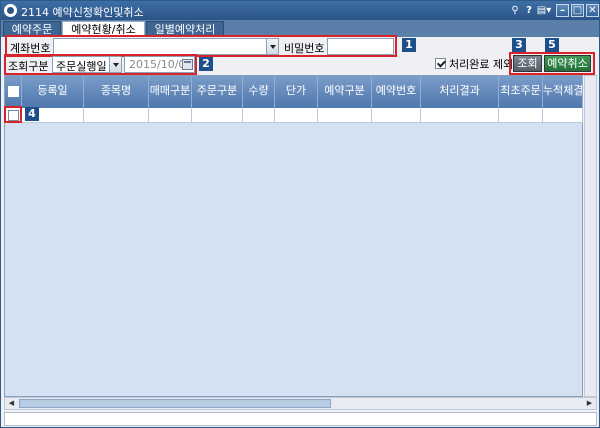 The width and height of the screenshot is (600, 428). What do you see at coordinates (577, 10) in the screenshot?
I see `maximize-button: □` at bounding box center [577, 10].